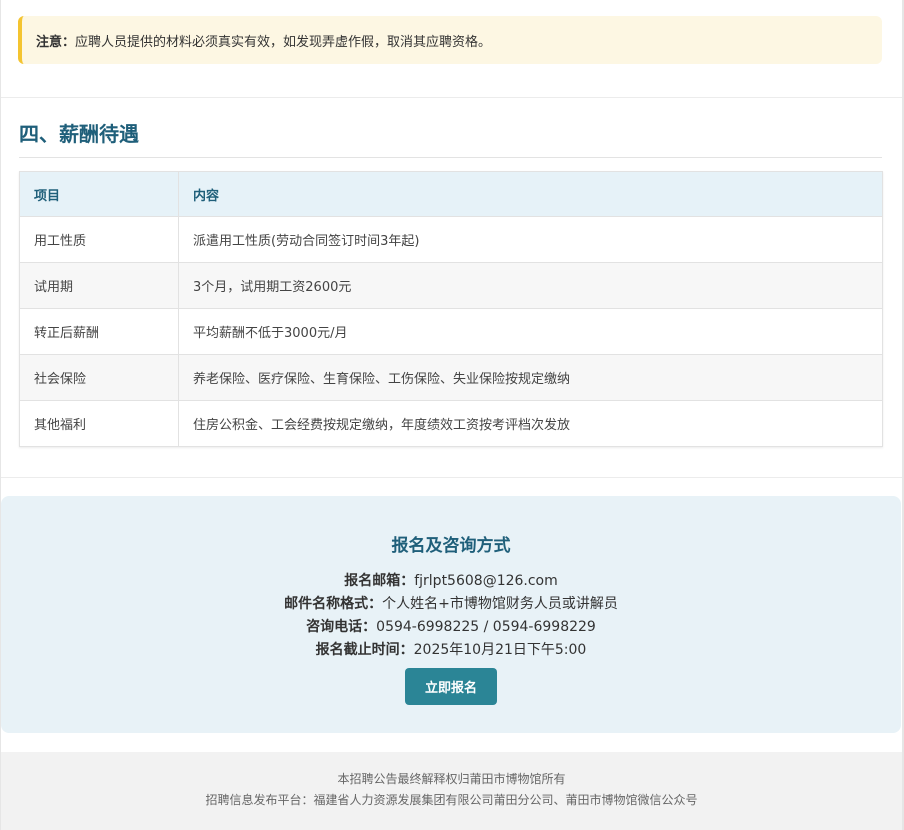 Image resolution: width=904 pixels, height=830 pixels. What do you see at coordinates (451, 779) in the screenshot?
I see `footer-copyright: 本招聘公告最终解释权归莆田市博物馆所有` at bounding box center [451, 779].